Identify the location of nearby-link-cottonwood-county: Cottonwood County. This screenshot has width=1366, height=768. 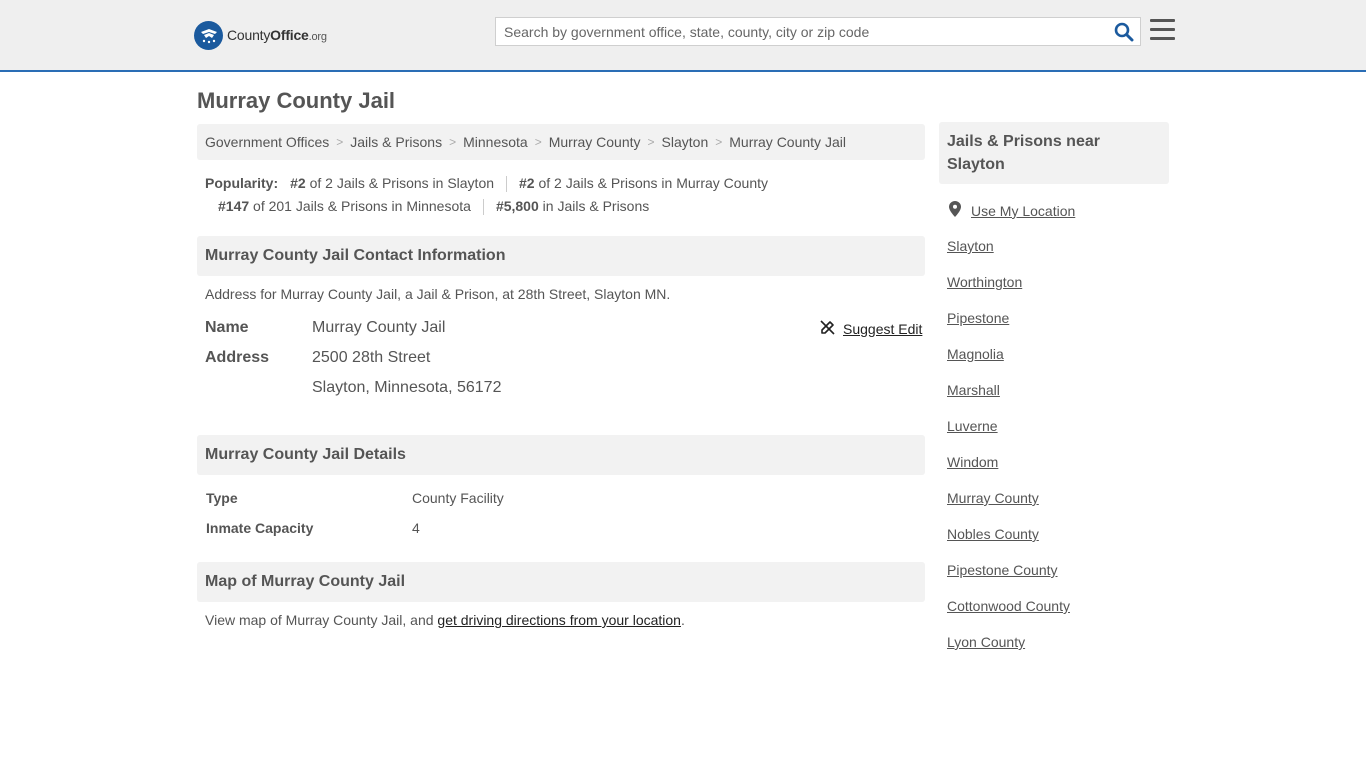
(1008, 614).